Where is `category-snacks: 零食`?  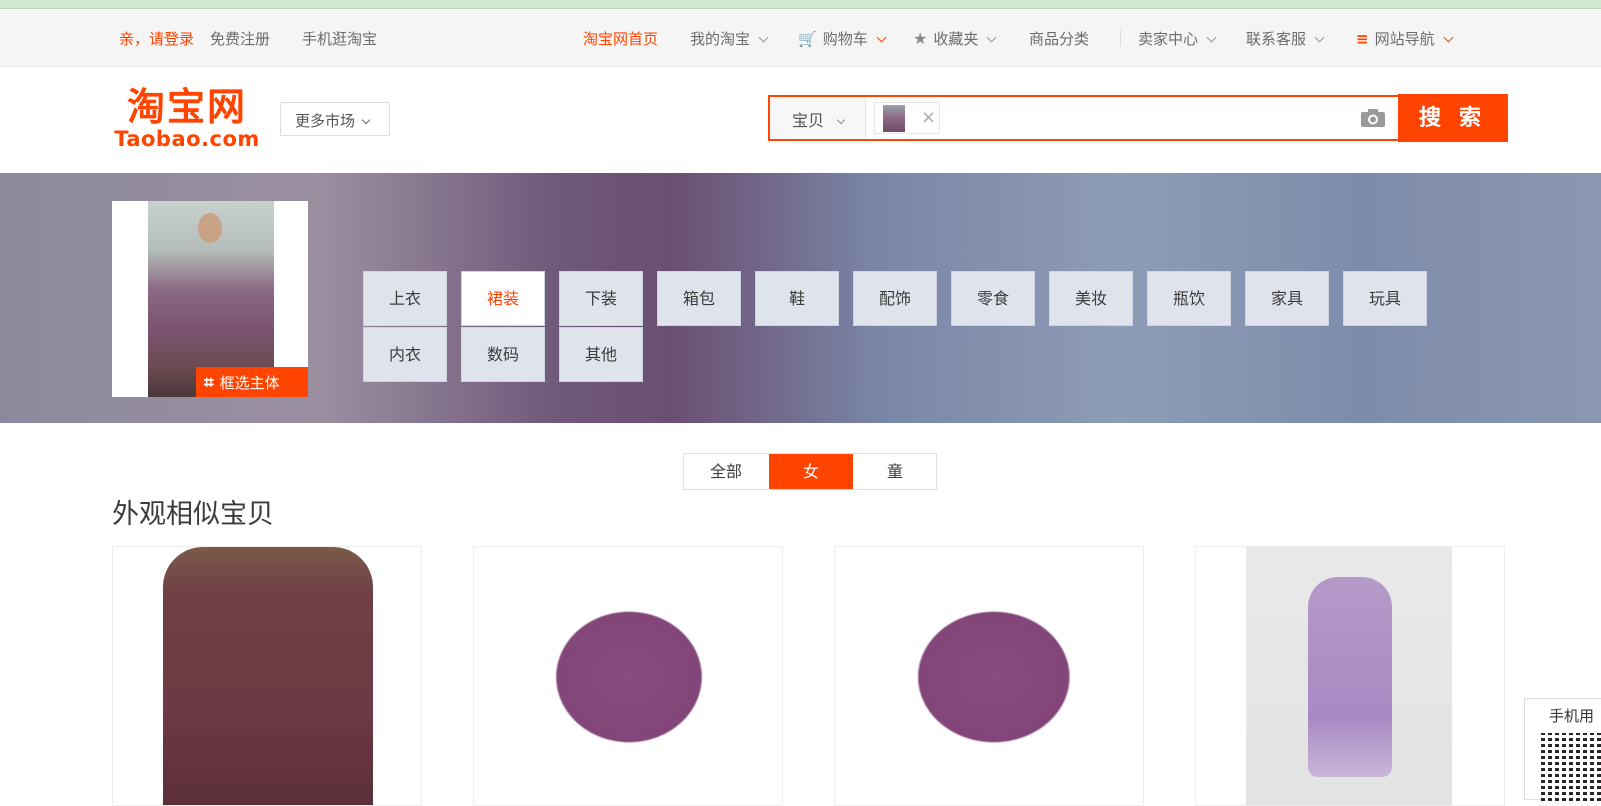
category-snacks: 零食 is located at coordinates (993, 298).